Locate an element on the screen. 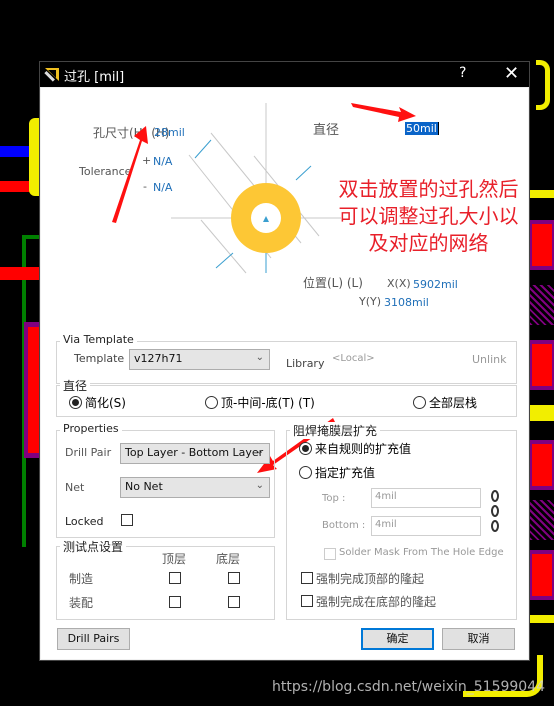 Image resolution: width=554 pixels, height=706 pixels. top-expansion-label: Top : is located at coordinates (334, 498).